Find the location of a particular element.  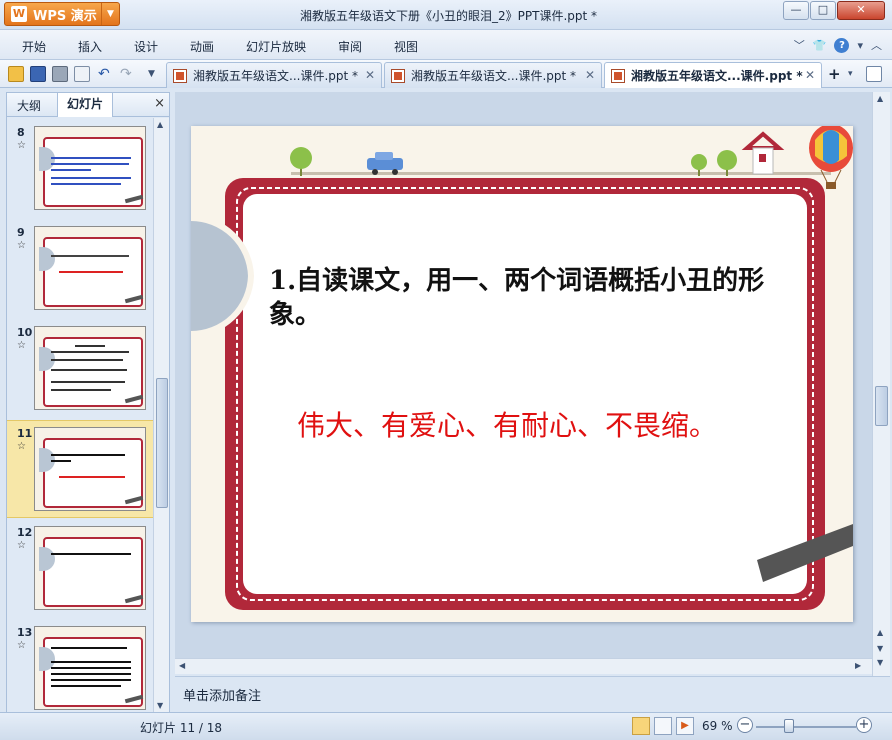

menu-view: 视图 is located at coordinates (406, 46).